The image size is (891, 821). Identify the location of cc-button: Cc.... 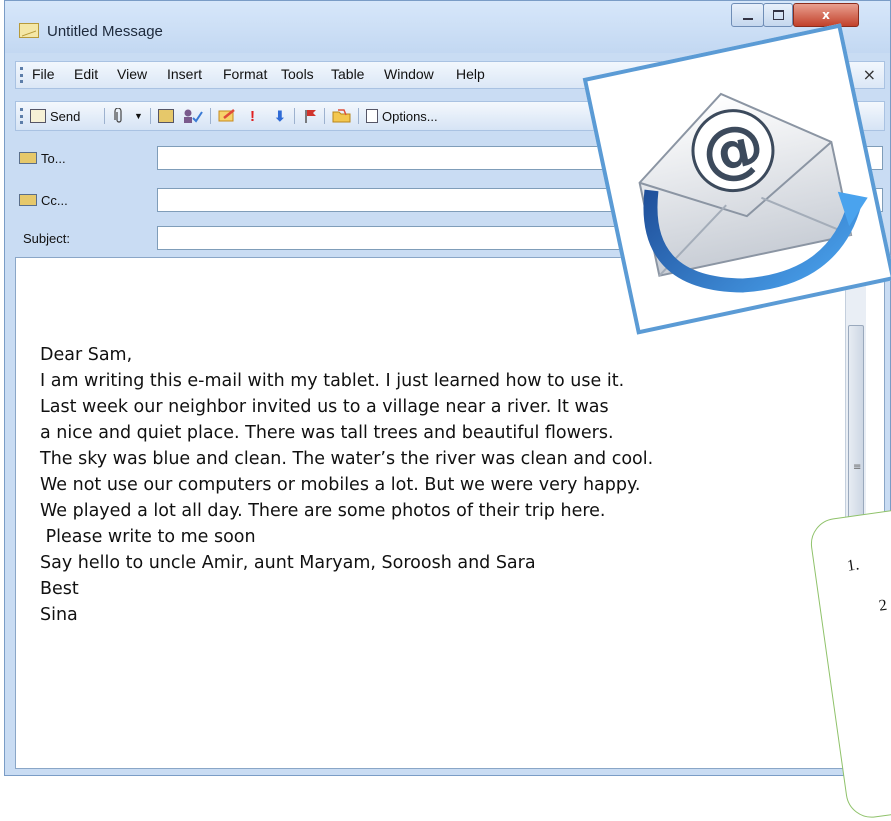
(43, 200).